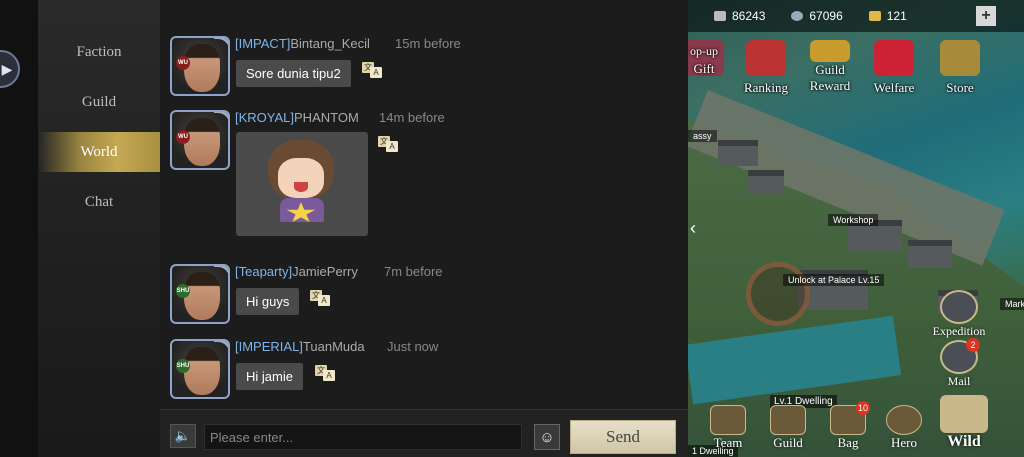 The image size is (1024, 457). I want to click on player-name: PHANTOM, so click(326, 117).